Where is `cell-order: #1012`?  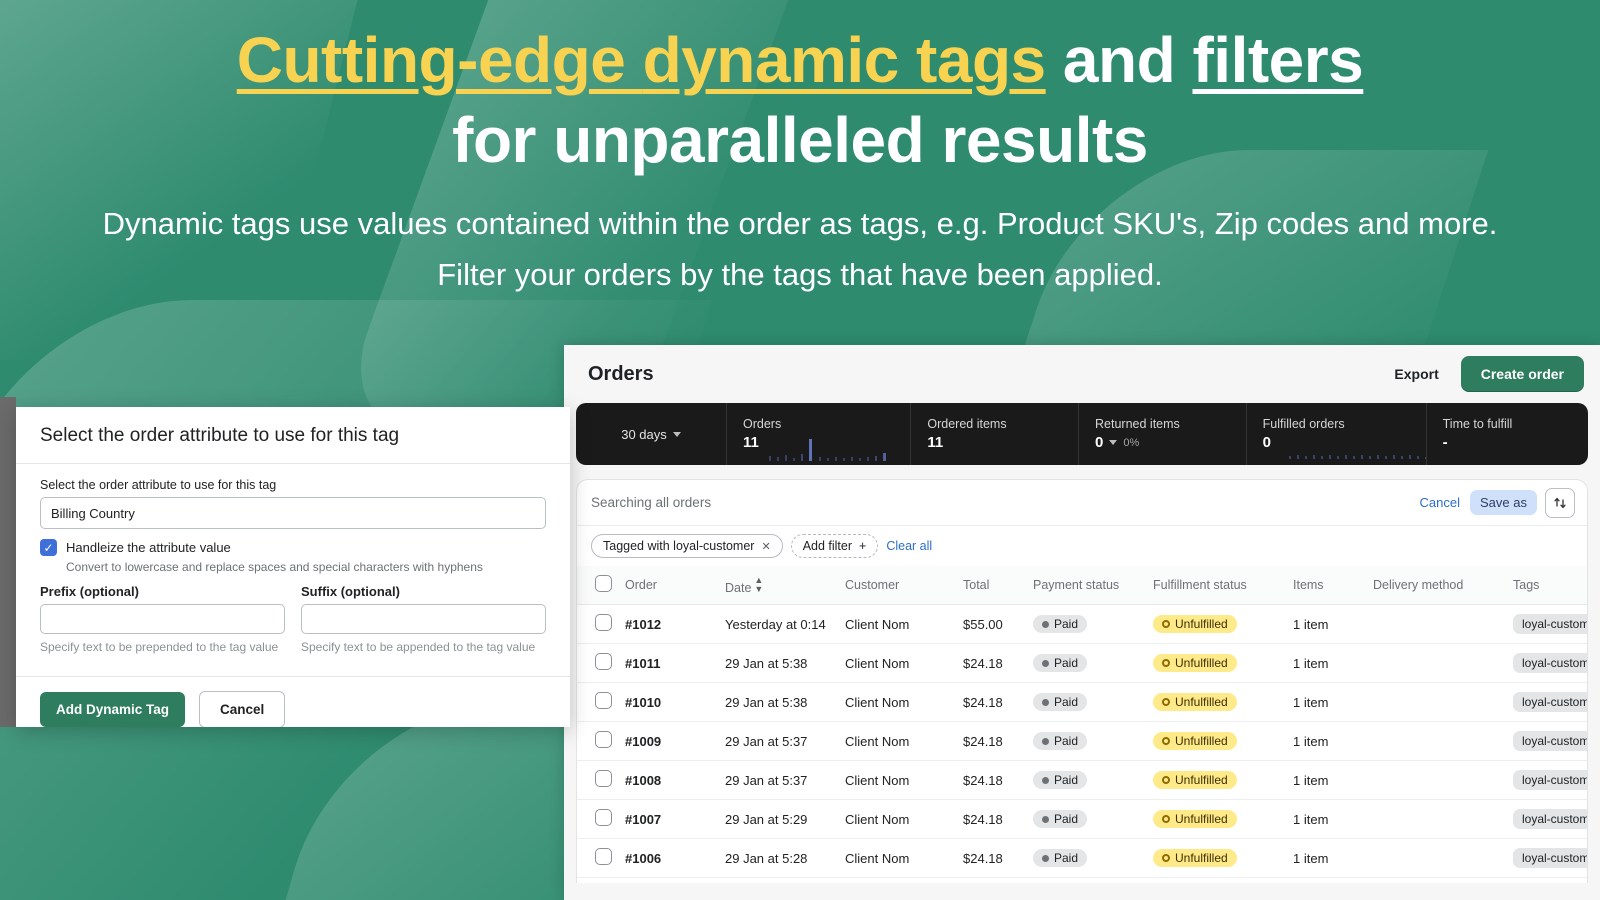 cell-order: #1012 is located at coordinates (669, 624).